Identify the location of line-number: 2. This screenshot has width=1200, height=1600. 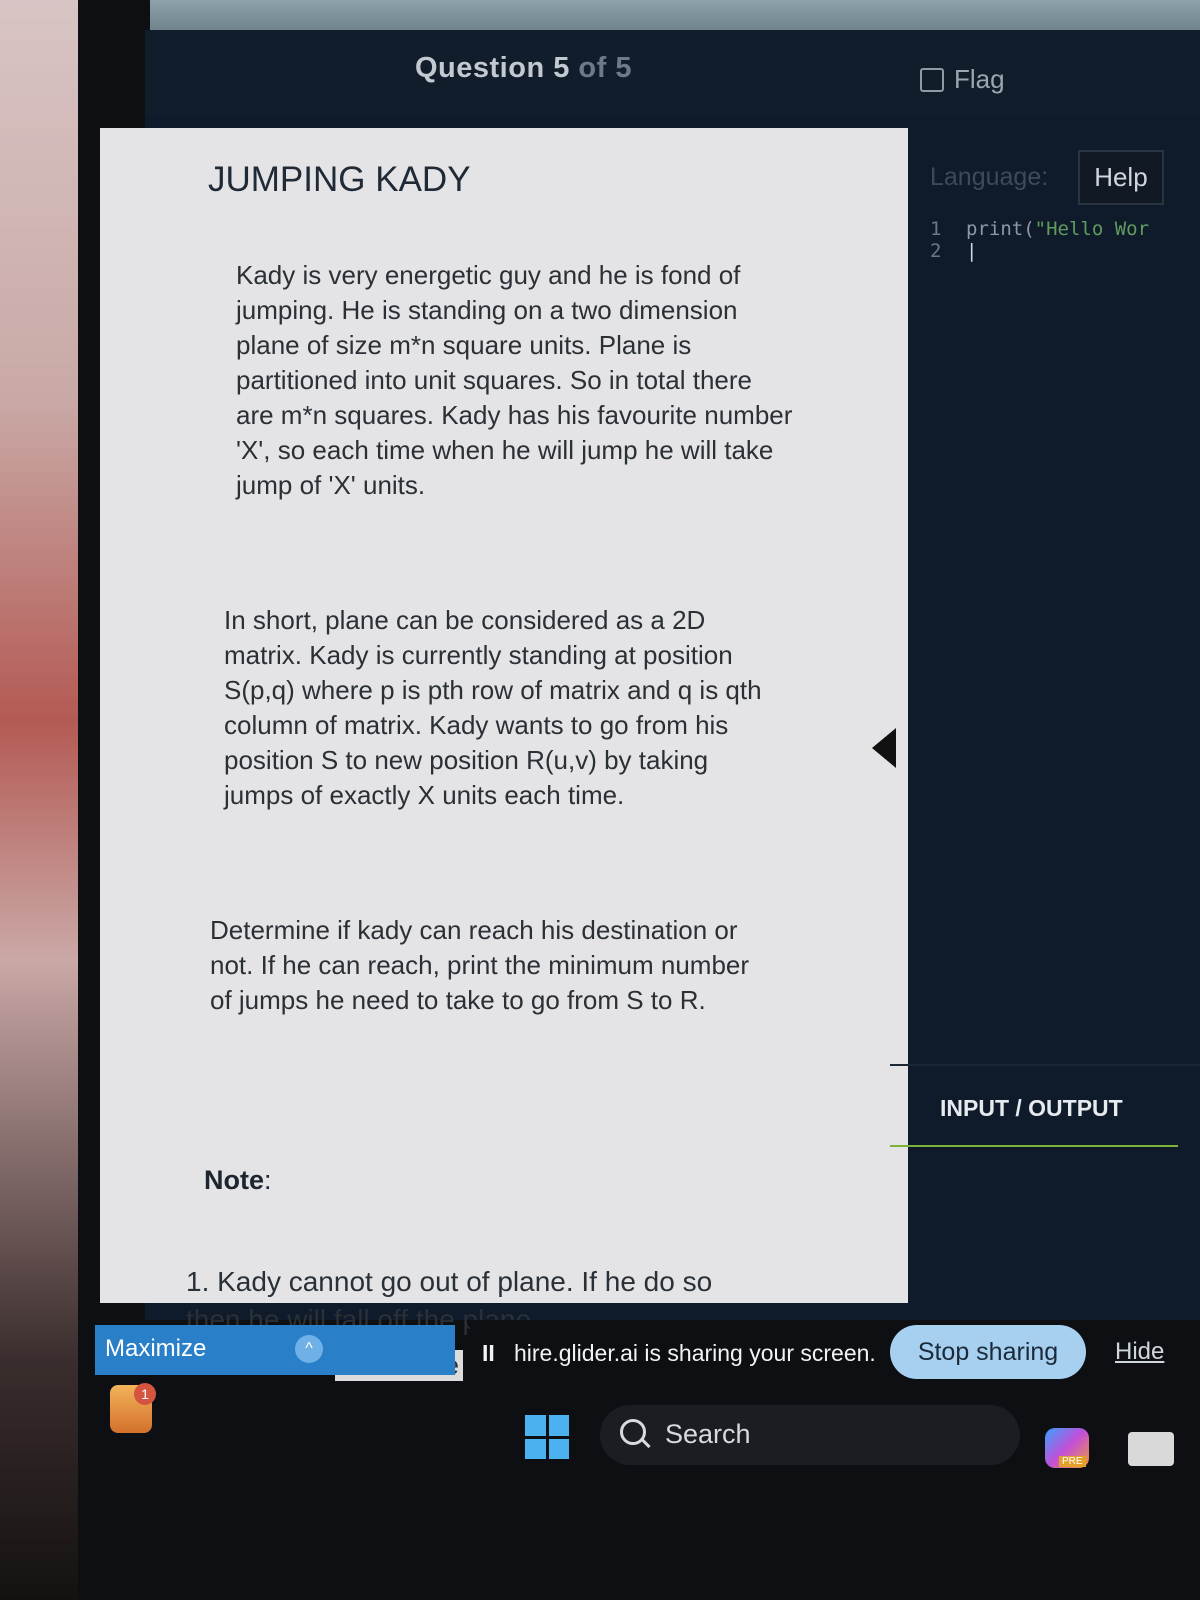
(936, 251).